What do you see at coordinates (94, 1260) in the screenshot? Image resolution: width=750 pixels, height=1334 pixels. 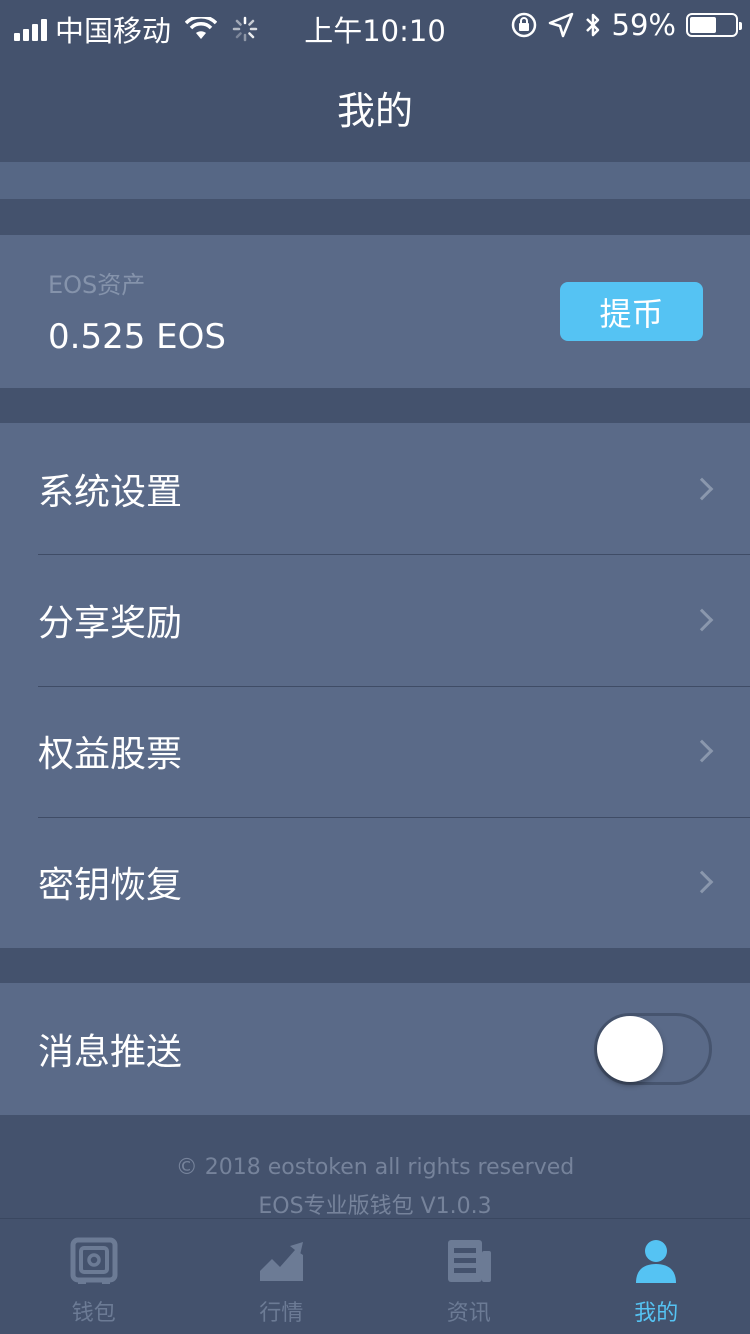 I see `wallet-safe-icon` at bounding box center [94, 1260].